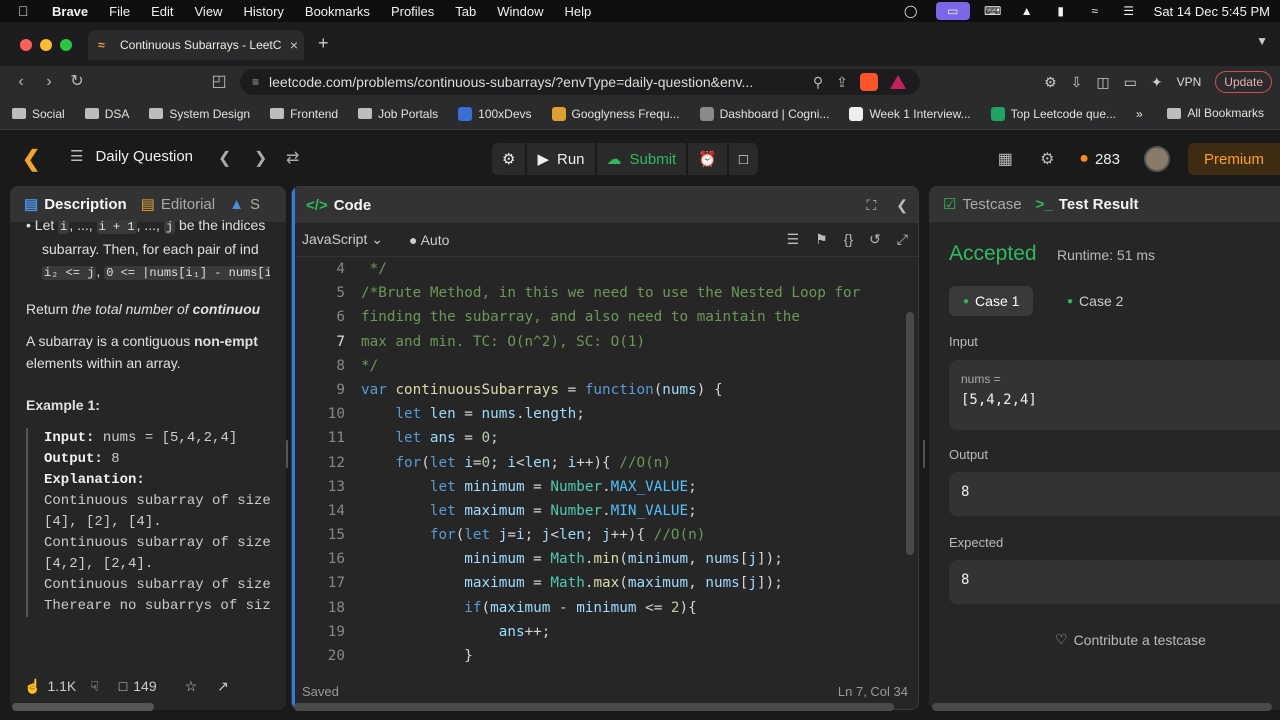  I want to click on submit-button: ☁ Submit, so click(641, 159).